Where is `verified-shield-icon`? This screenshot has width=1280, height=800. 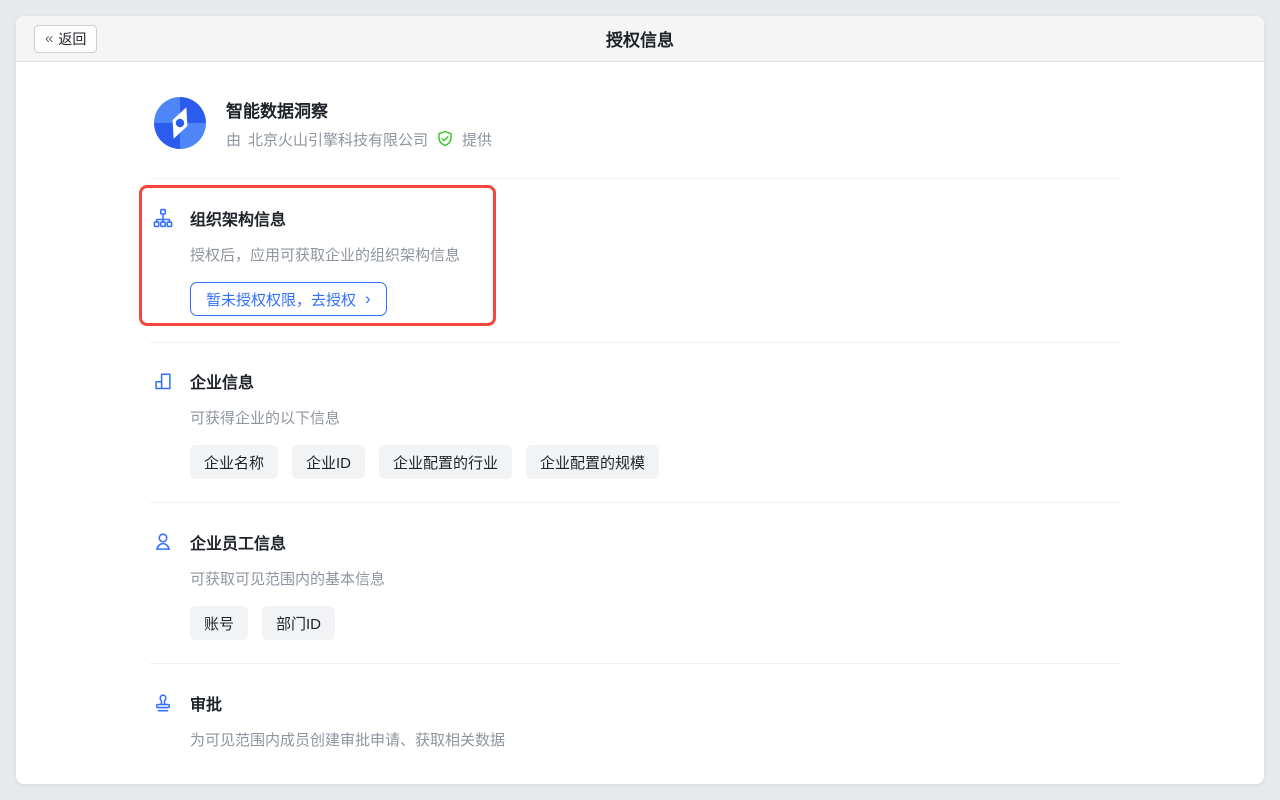 verified-shield-icon is located at coordinates (445, 139).